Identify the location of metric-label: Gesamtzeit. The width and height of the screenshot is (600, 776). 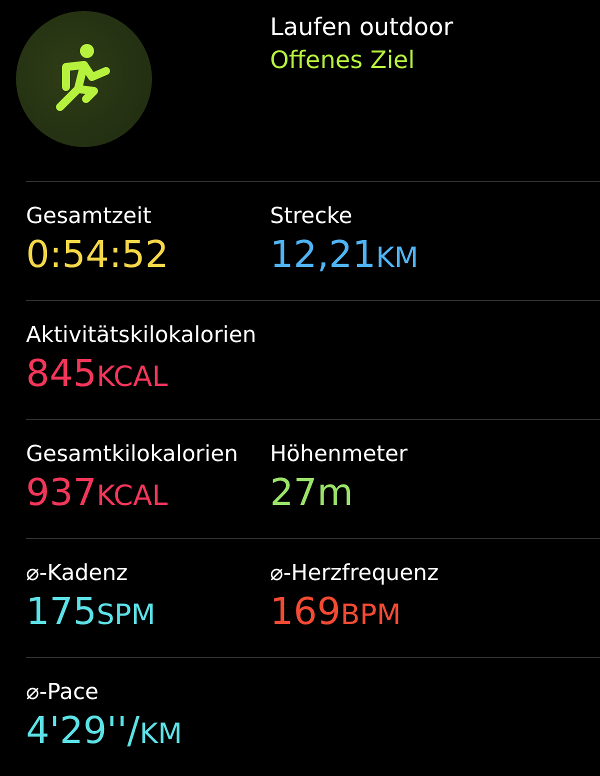
(89, 217).